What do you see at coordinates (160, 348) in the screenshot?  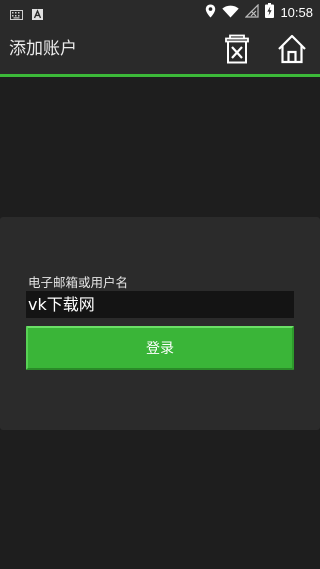 I see `login-button: 登录` at bounding box center [160, 348].